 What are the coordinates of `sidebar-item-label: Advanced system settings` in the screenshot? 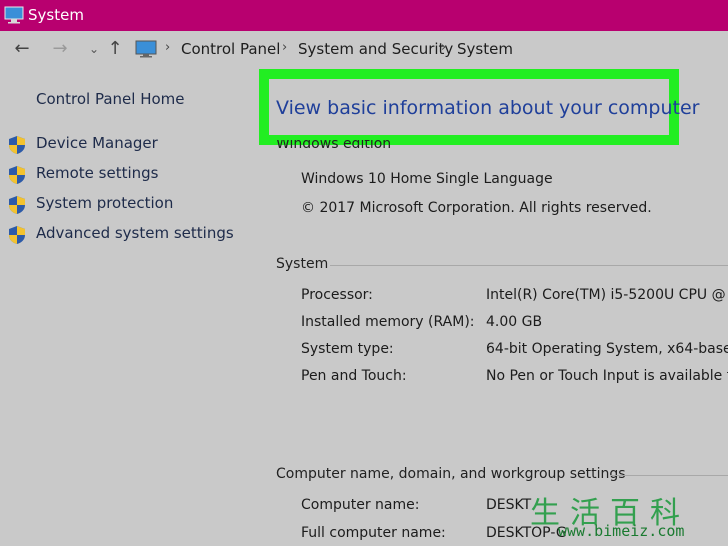 It's located at (135, 233).